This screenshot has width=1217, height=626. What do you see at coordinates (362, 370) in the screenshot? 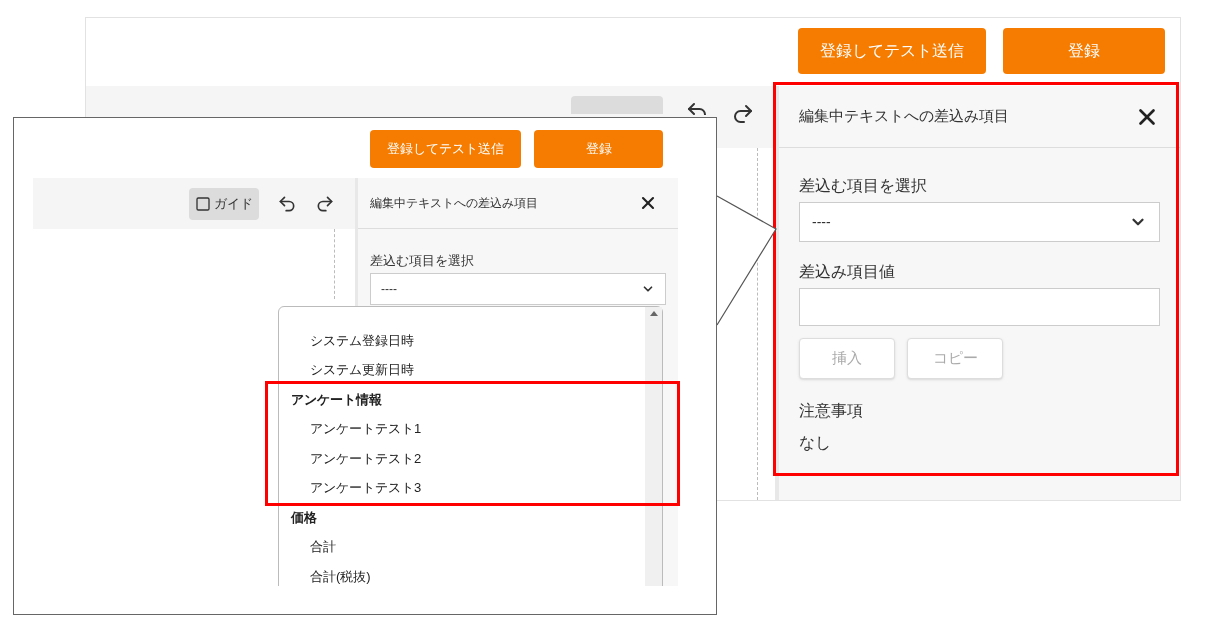
I see `dropdown-option: システム更新日時` at bounding box center [362, 370].